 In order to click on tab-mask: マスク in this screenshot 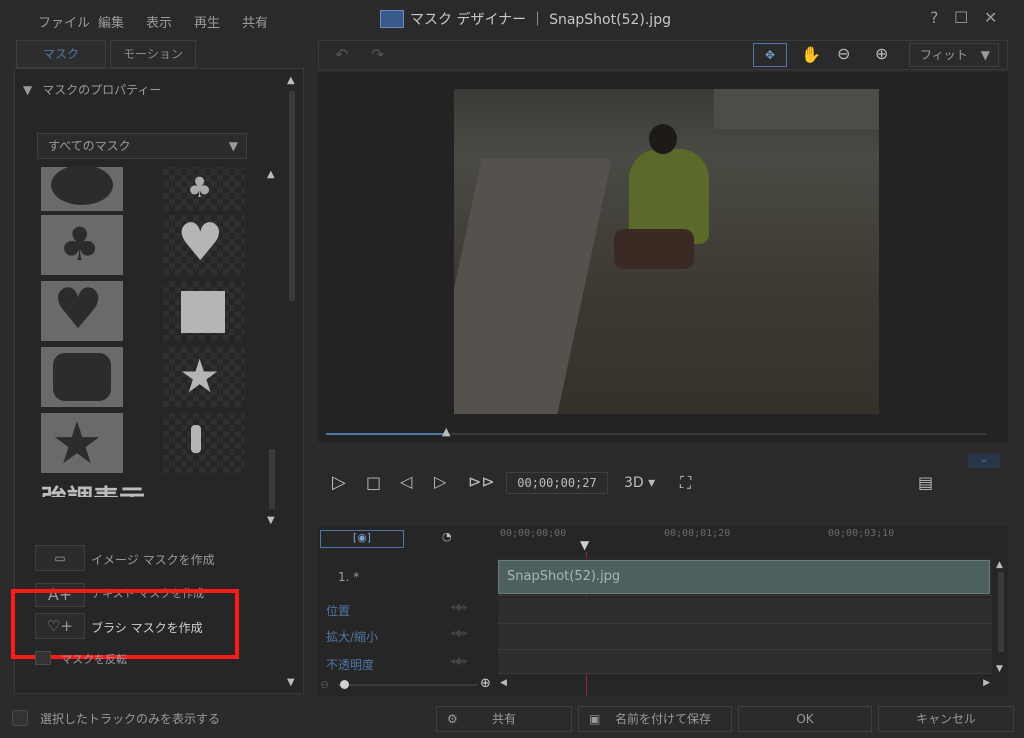, I will do `click(61, 54)`.